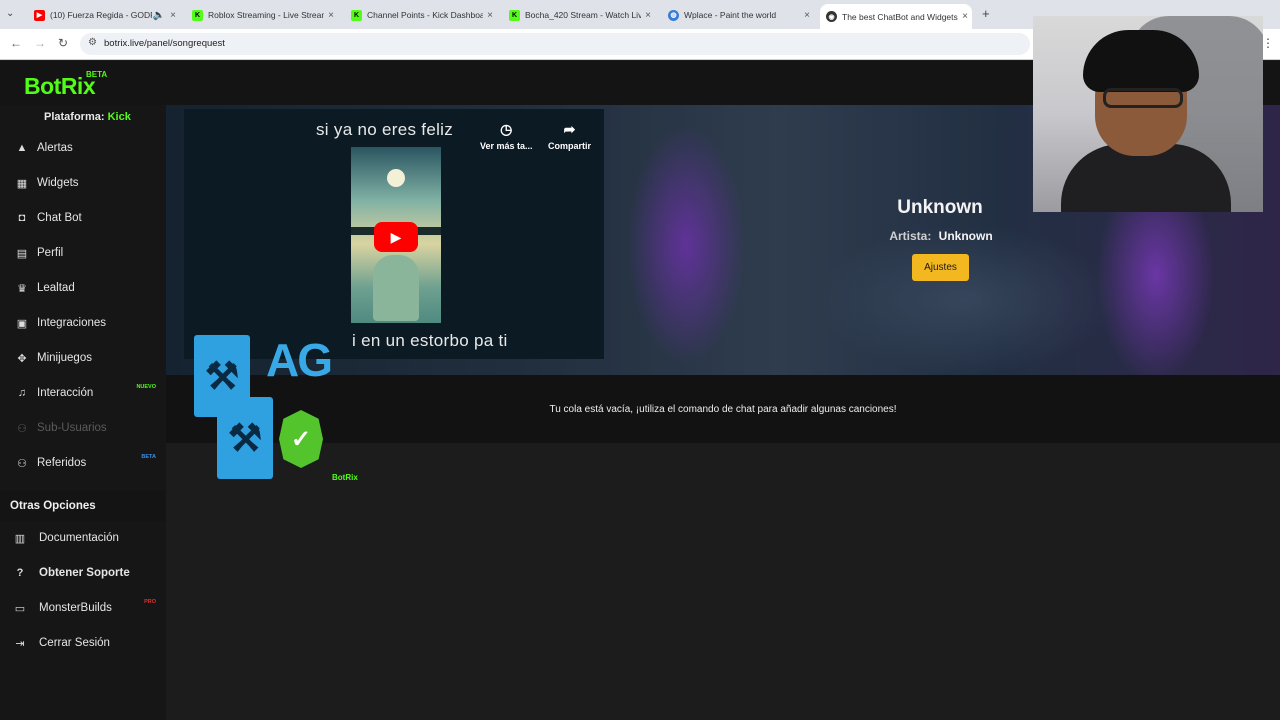 This screenshot has width=1280, height=720. Describe the element at coordinates (430, 340) in the screenshot. I see `video-lyric-bottom: i en un estorbo pa ti` at that location.